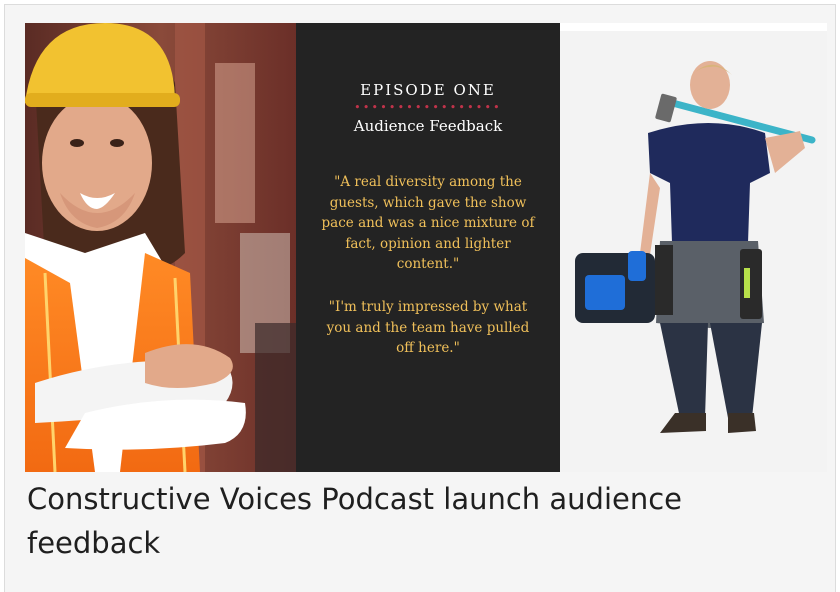 The height and width of the screenshot is (592, 840). Describe the element at coordinates (428, 90) in the screenshot. I see `episode-title: EPISODE ONE` at that location.